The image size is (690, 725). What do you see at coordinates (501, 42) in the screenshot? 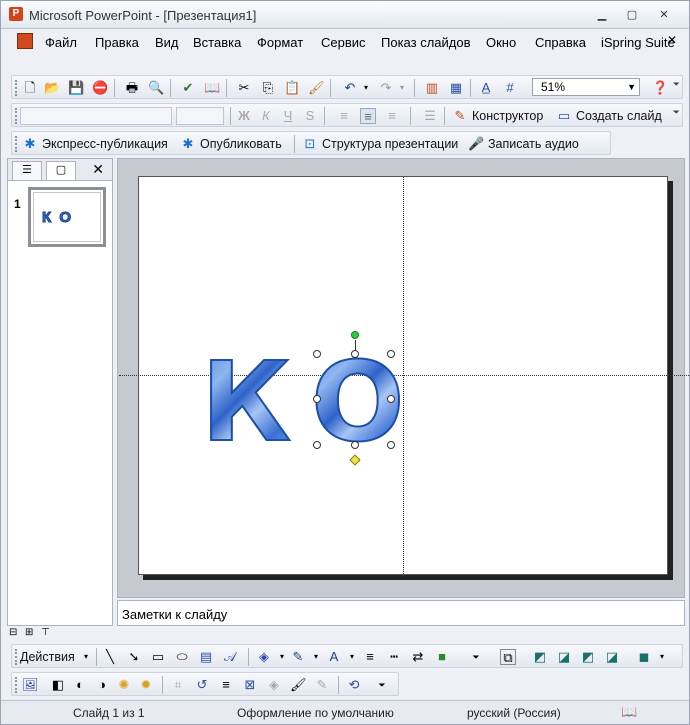
I see `menu-window: Окно` at bounding box center [501, 42].